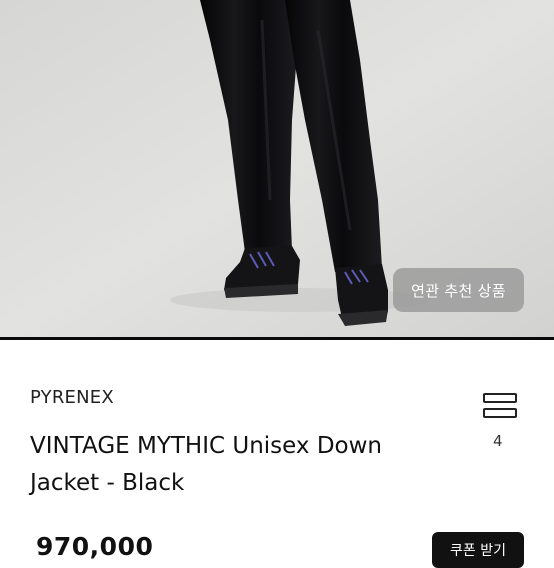 This screenshot has height=568, width=554. I want to click on stack-bar-bottom, so click(500, 413).